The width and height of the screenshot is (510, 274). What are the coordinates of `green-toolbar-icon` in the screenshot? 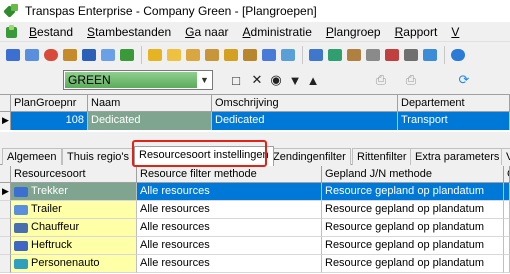 It's located at (127, 55).